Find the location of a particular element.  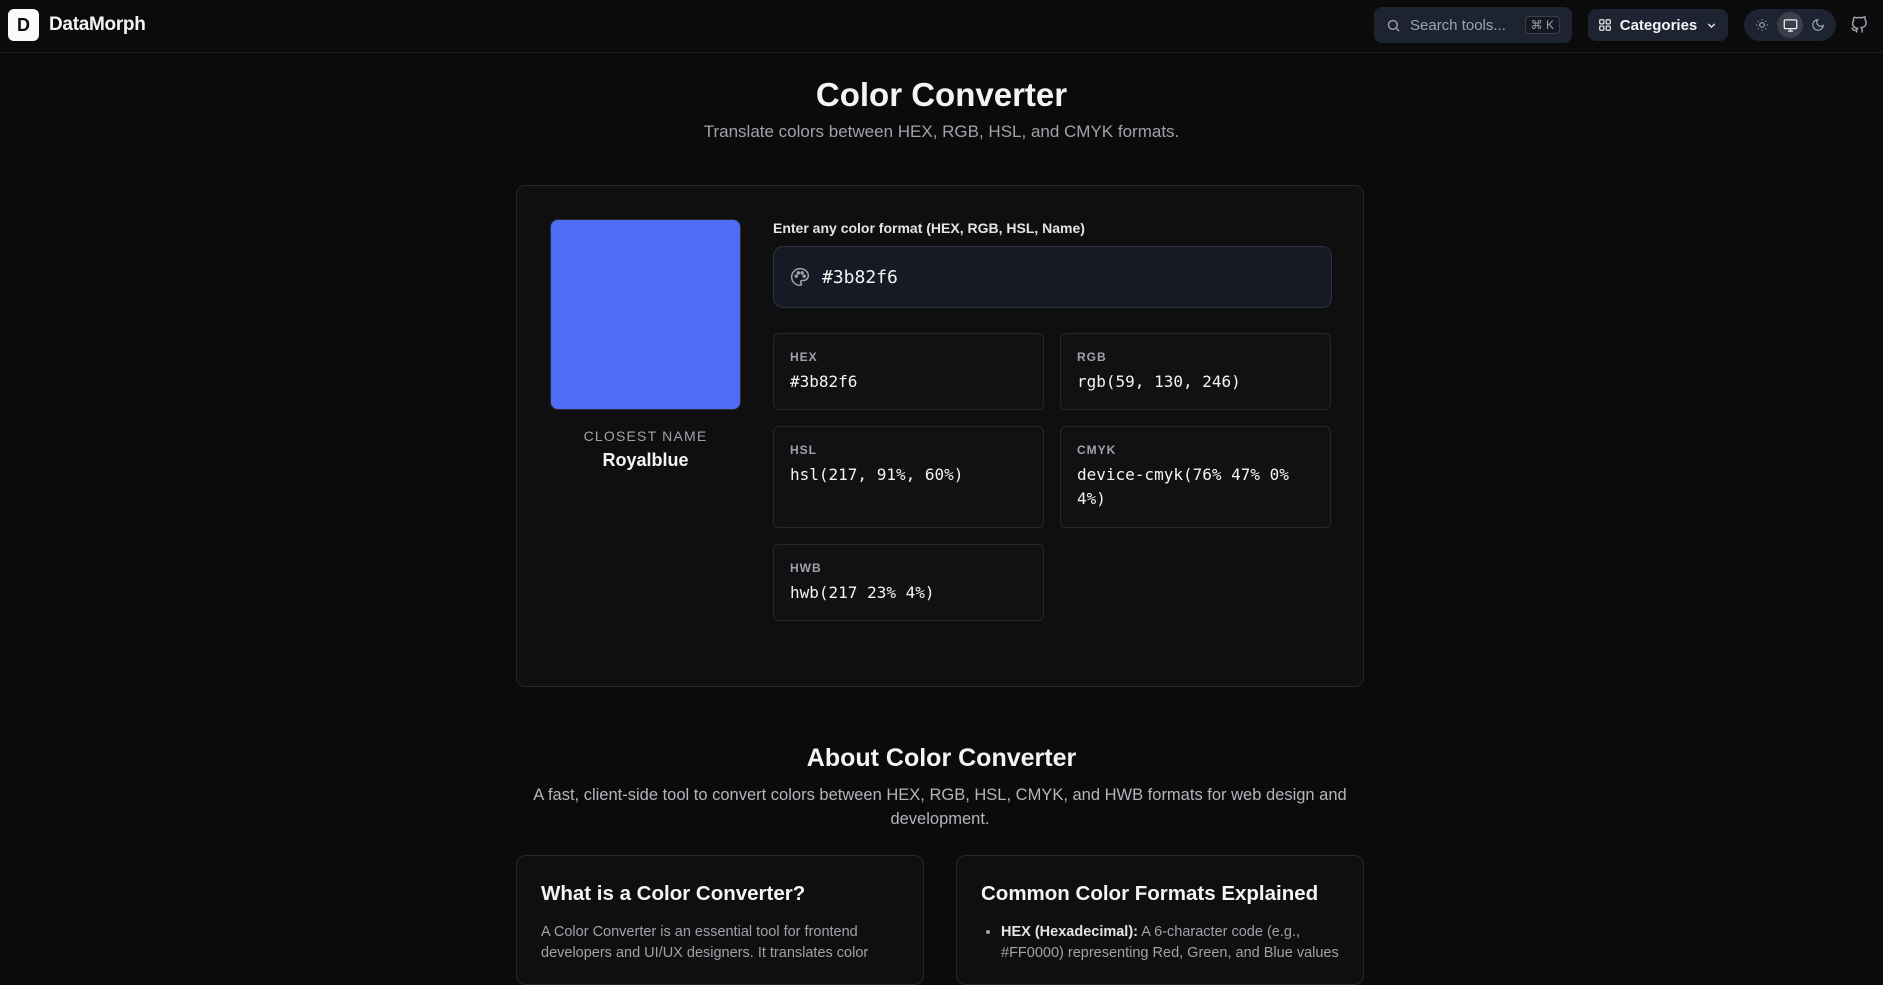

github-link is located at coordinates (1859, 27).